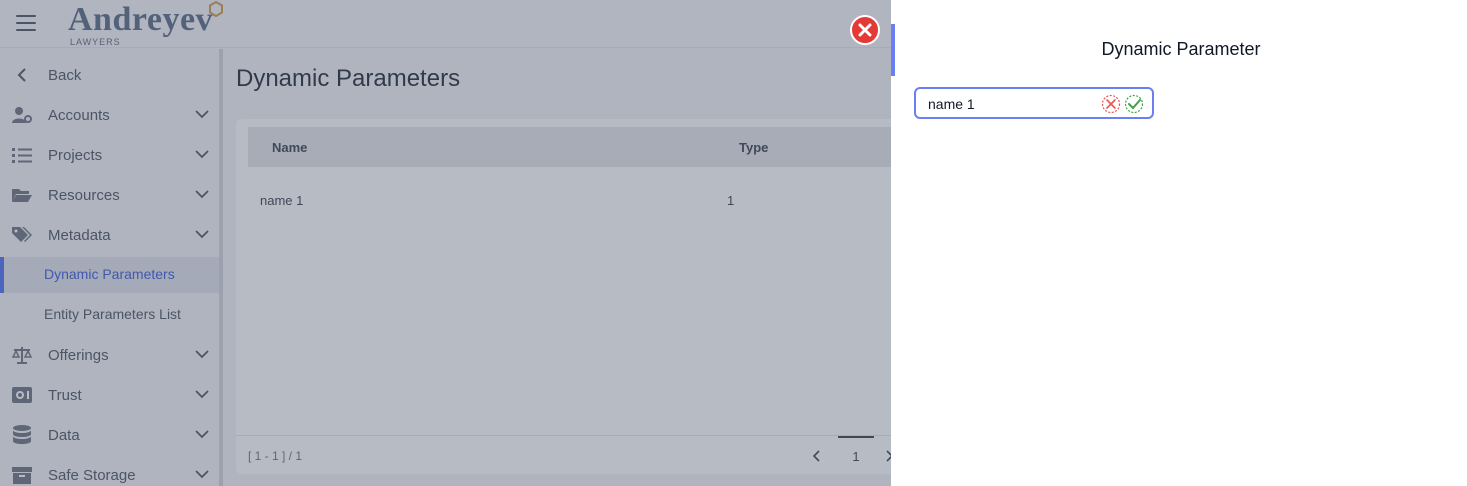  I want to click on name-input, so click(1013, 104).